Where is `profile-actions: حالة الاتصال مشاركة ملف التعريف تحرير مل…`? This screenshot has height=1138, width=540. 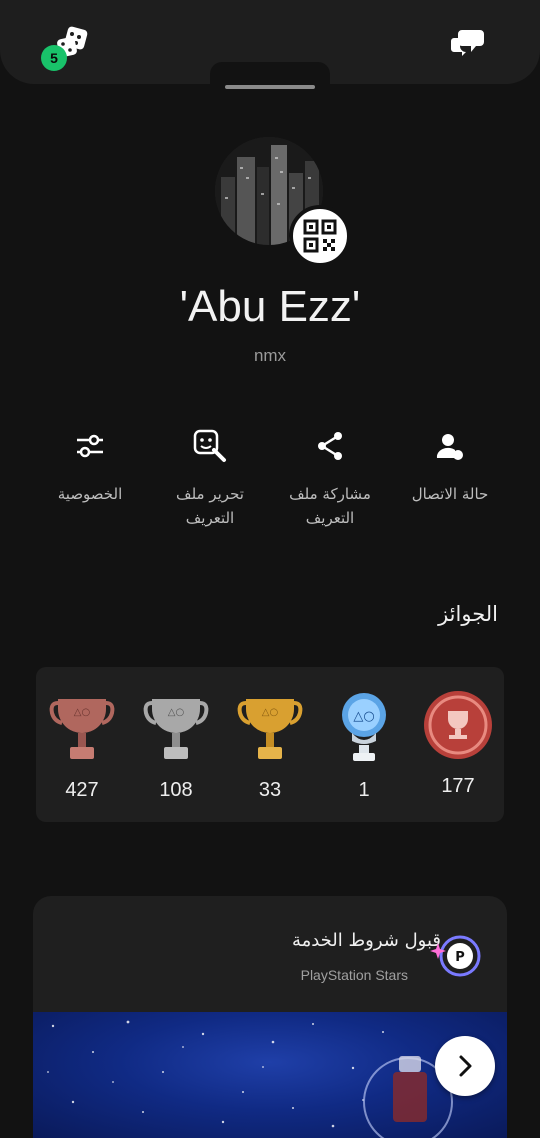 profile-actions: حالة الاتصال مشاركة ملف التعريف تحرير مل… is located at coordinates (270, 483).